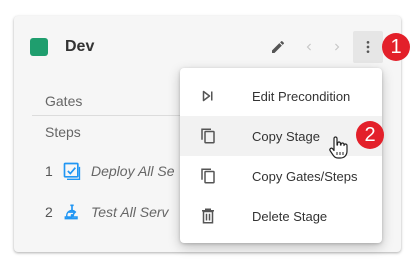  What do you see at coordinates (305, 176) in the screenshot?
I see `menu-item-label: Copy Gates/Steps` at bounding box center [305, 176].